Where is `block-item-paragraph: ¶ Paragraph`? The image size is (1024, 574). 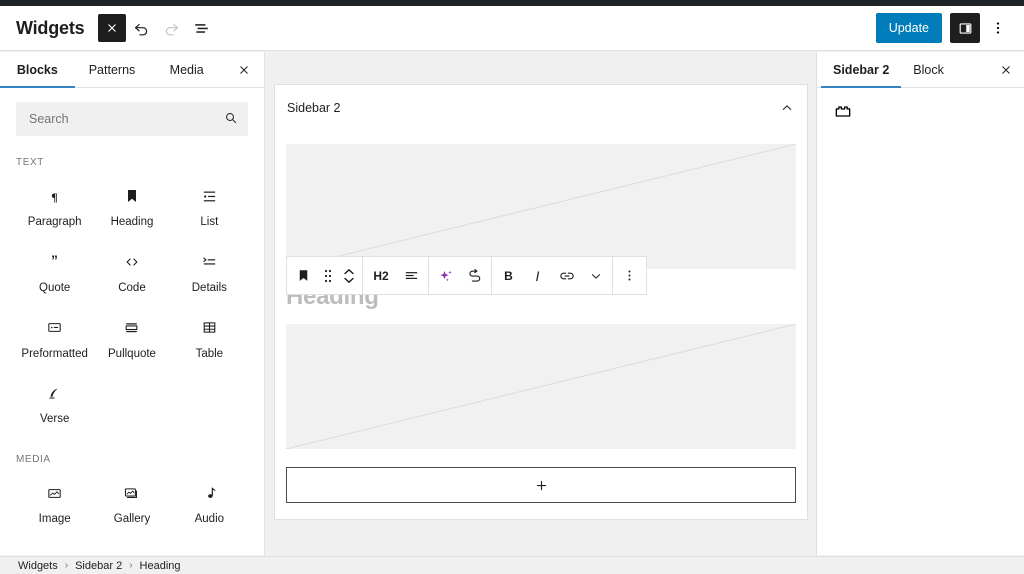
block-item-paragraph: ¶ Paragraph is located at coordinates (54, 203).